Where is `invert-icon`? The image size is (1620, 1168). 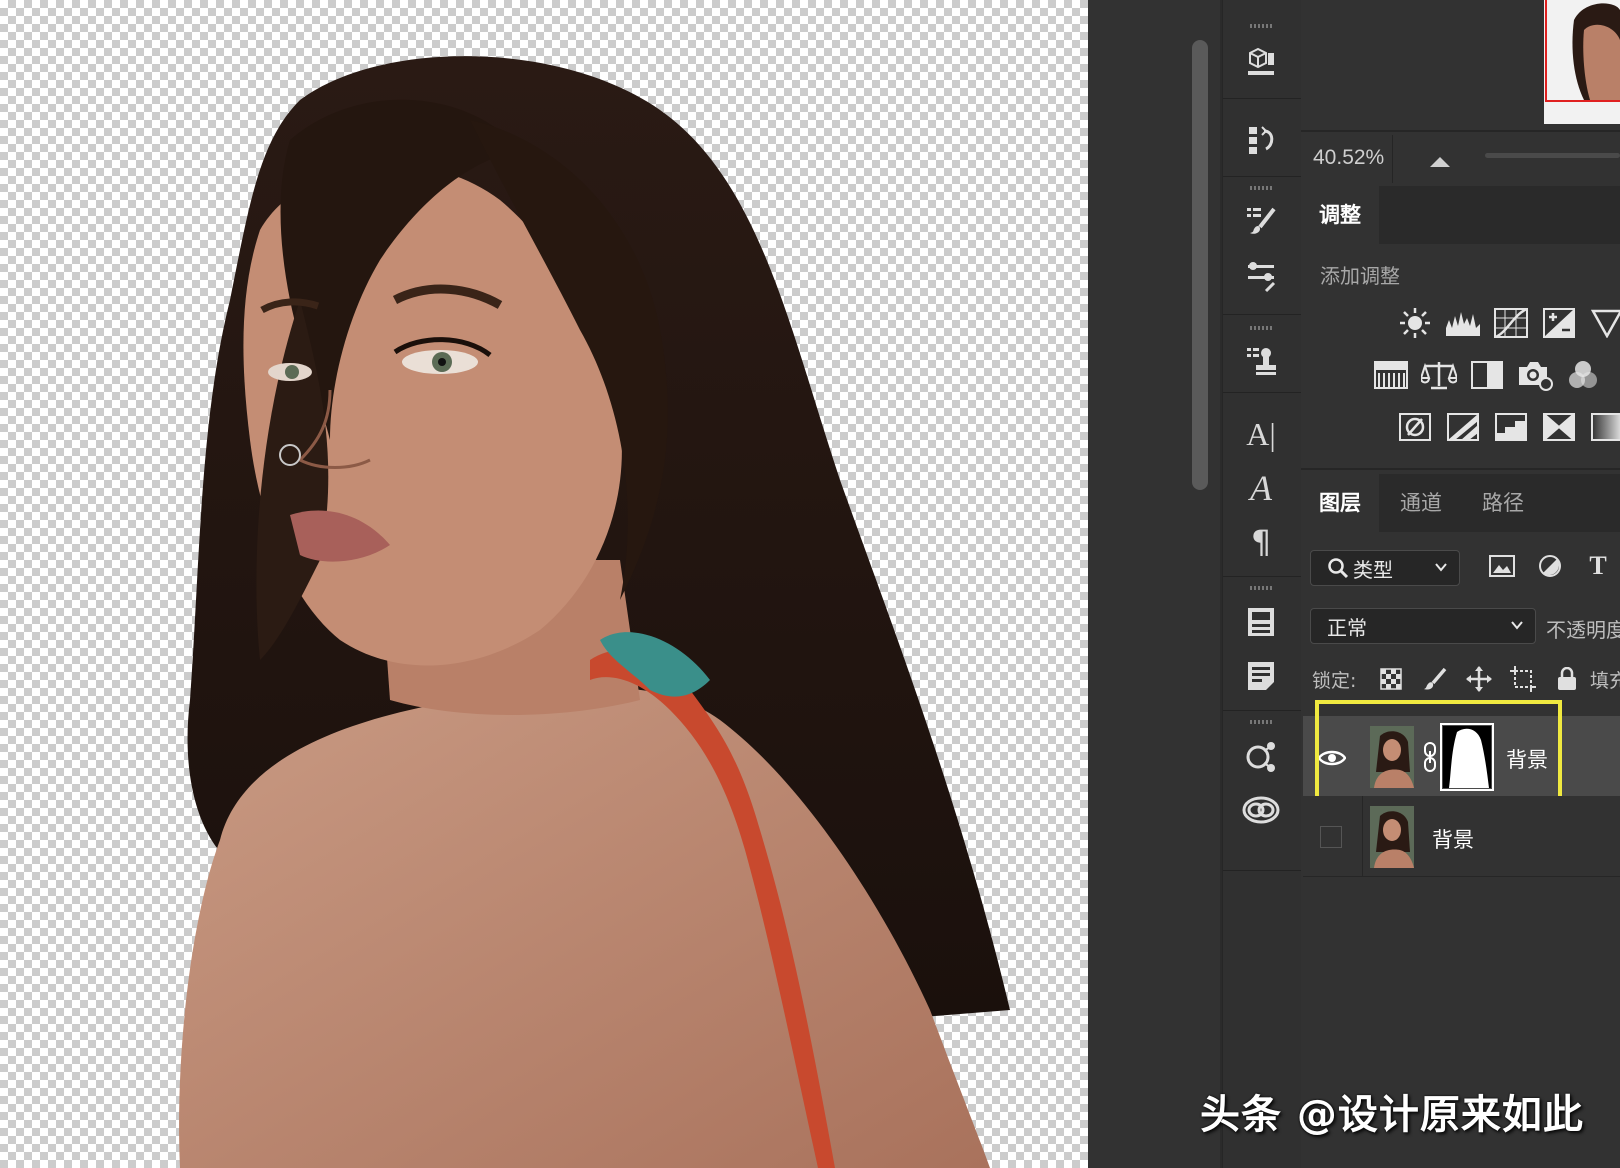 invert-icon is located at coordinates (1415, 427).